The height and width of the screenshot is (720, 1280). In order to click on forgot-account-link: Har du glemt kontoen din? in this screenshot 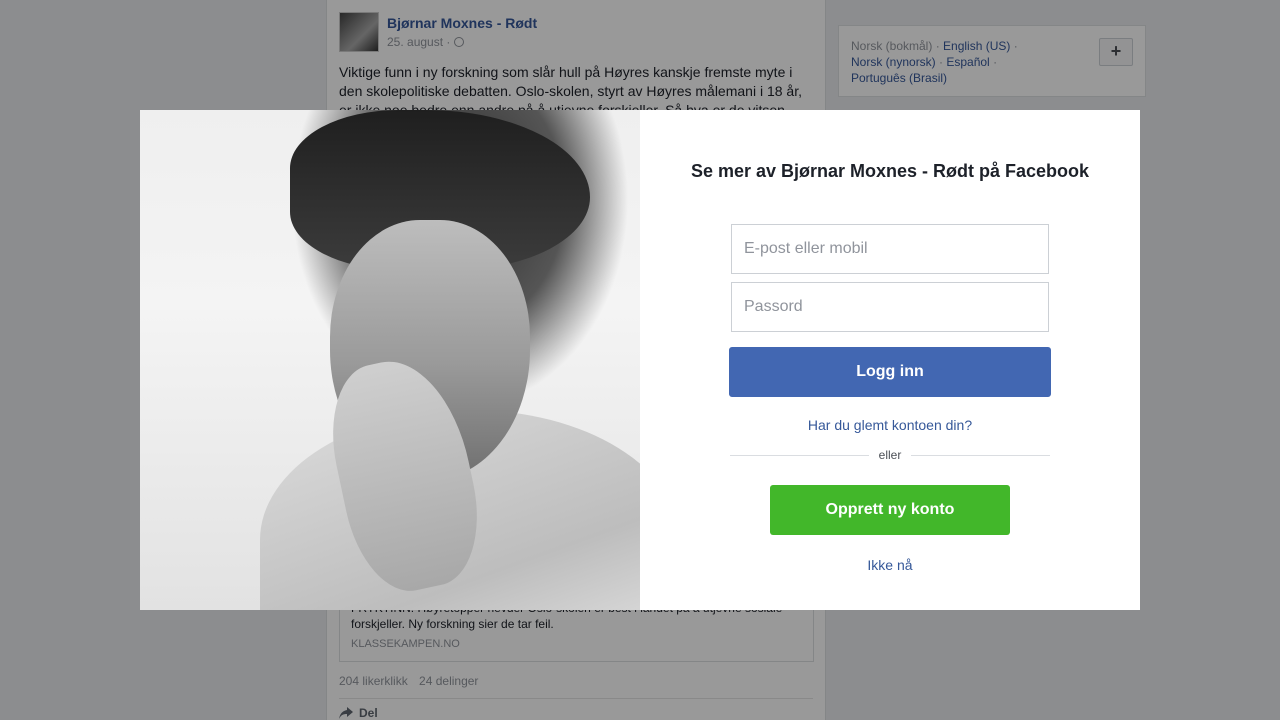, I will do `click(890, 425)`.